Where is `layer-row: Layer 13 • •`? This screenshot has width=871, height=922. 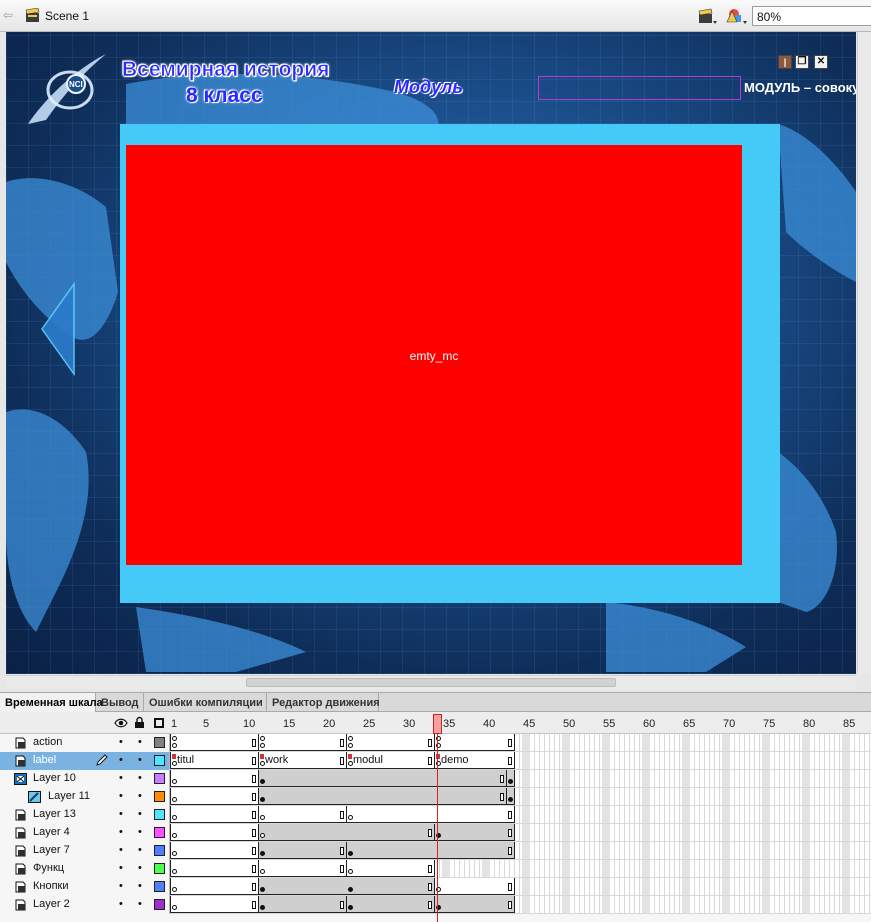
layer-row: Layer 13 • • is located at coordinates (435, 815).